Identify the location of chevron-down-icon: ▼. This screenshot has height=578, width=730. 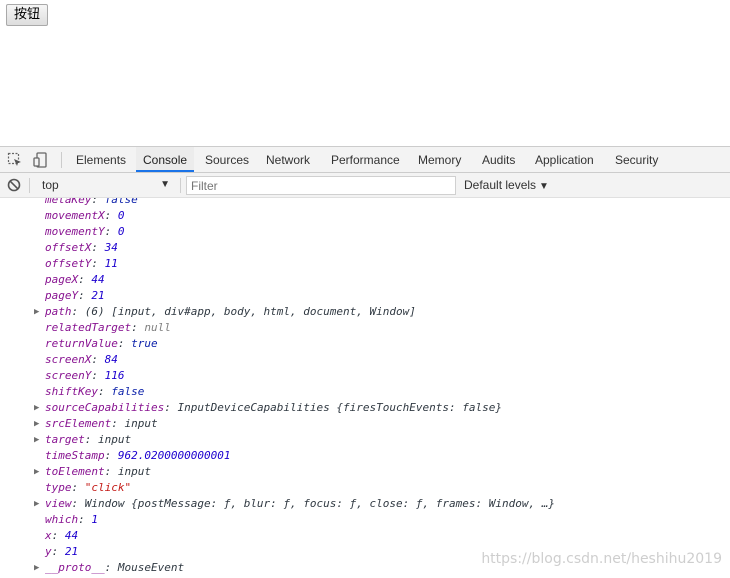
(165, 184).